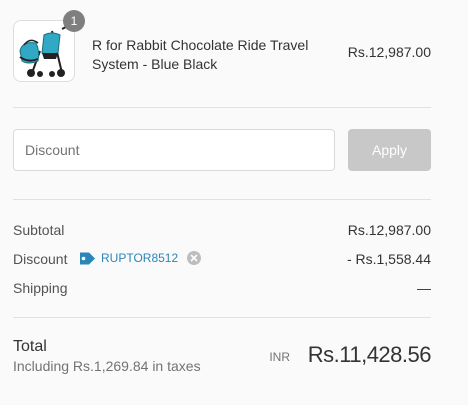 This screenshot has width=468, height=405. What do you see at coordinates (40, 259) in the screenshot?
I see `discount-label: Discount` at bounding box center [40, 259].